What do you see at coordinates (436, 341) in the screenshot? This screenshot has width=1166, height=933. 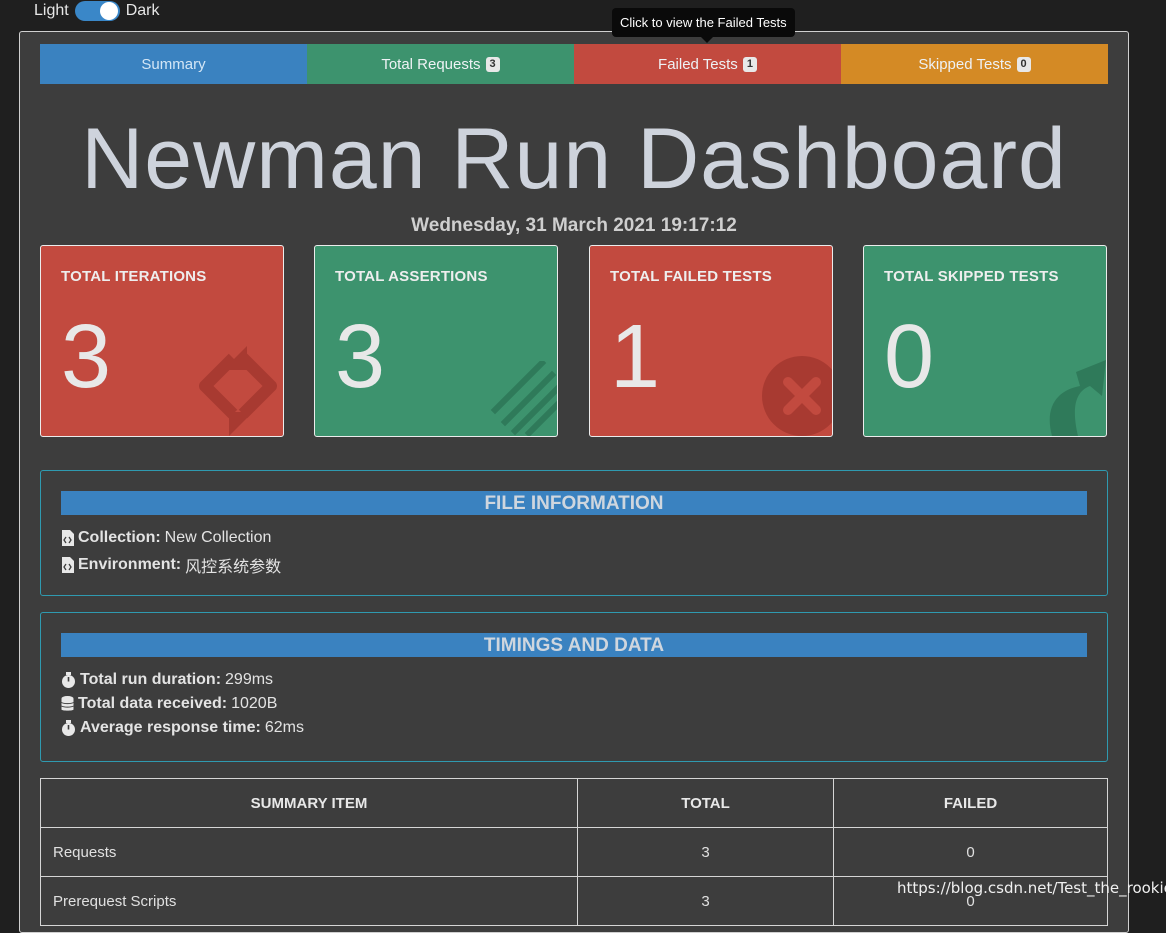 I see `card-total-assertions: TOTAL ASSERTIONS 3` at bounding box center [436, 341].